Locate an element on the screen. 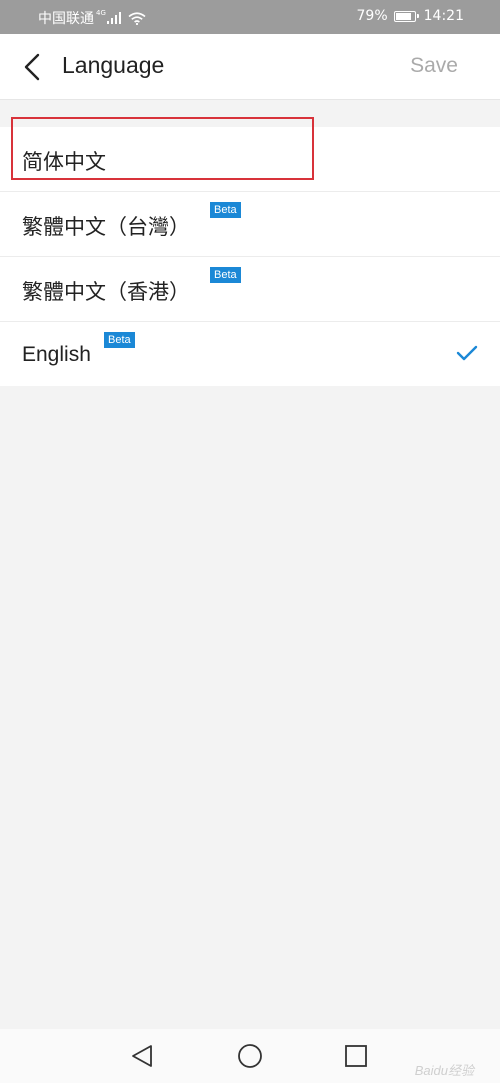 The image size is (500, 1083). nav-recent-icon is located at coordinates (356, 1056).